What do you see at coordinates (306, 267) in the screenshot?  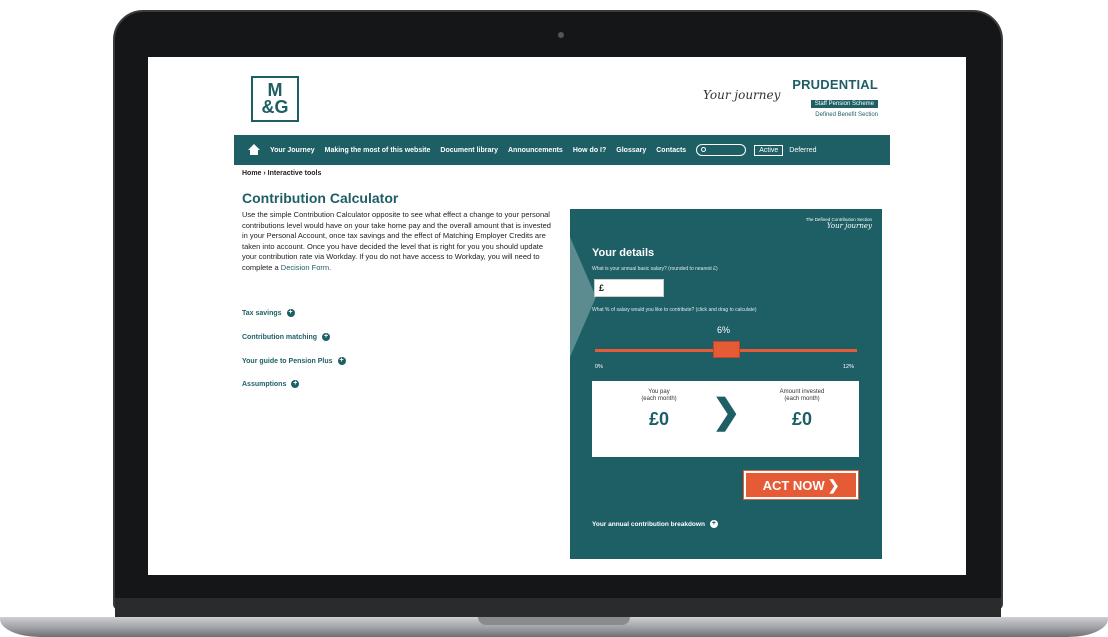 I see `decision-form-link: Decision Form.` at bounding box center [306, 267].